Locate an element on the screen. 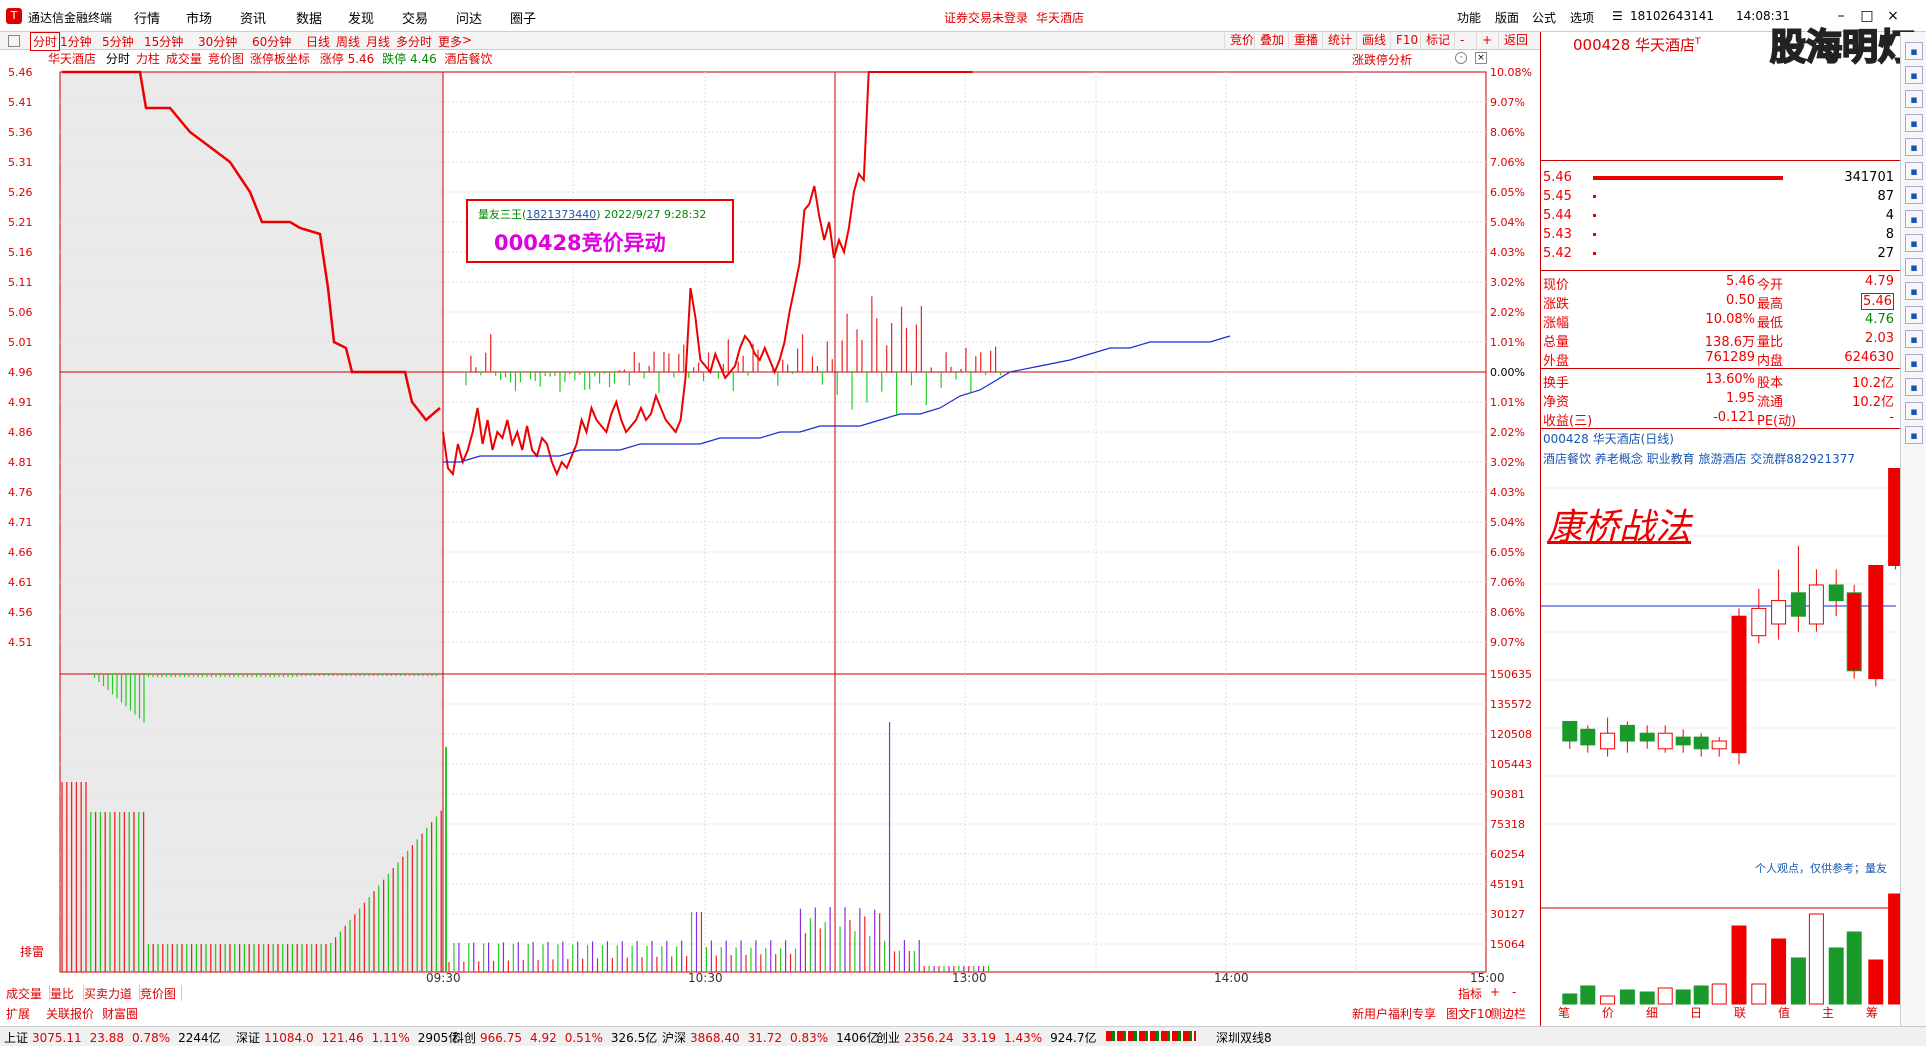  period-tab-10: 更多 is located at coordinates (450, 41).